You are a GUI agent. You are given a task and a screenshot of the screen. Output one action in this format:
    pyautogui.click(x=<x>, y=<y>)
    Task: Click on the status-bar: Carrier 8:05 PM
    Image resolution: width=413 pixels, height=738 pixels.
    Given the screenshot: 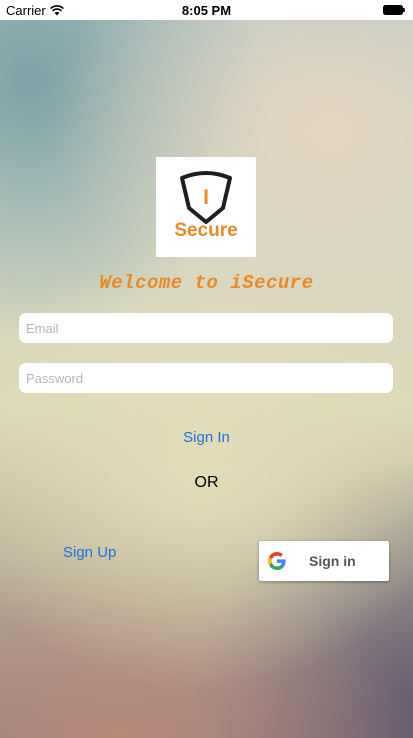 What is the action you would take?
    pyautogui.click(x=206, y=10)
    